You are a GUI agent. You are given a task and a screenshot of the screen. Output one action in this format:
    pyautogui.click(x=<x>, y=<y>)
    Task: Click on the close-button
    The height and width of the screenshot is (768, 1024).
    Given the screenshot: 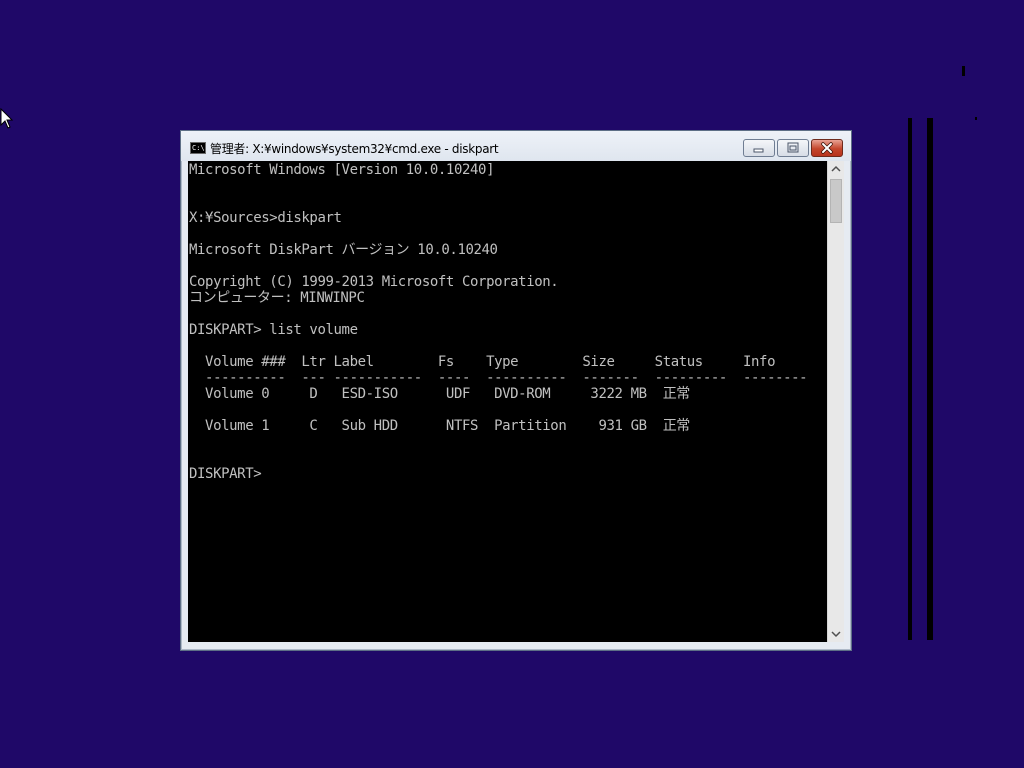 What is the action you would take?
    pyautogui.click(x=827, y=148)
    